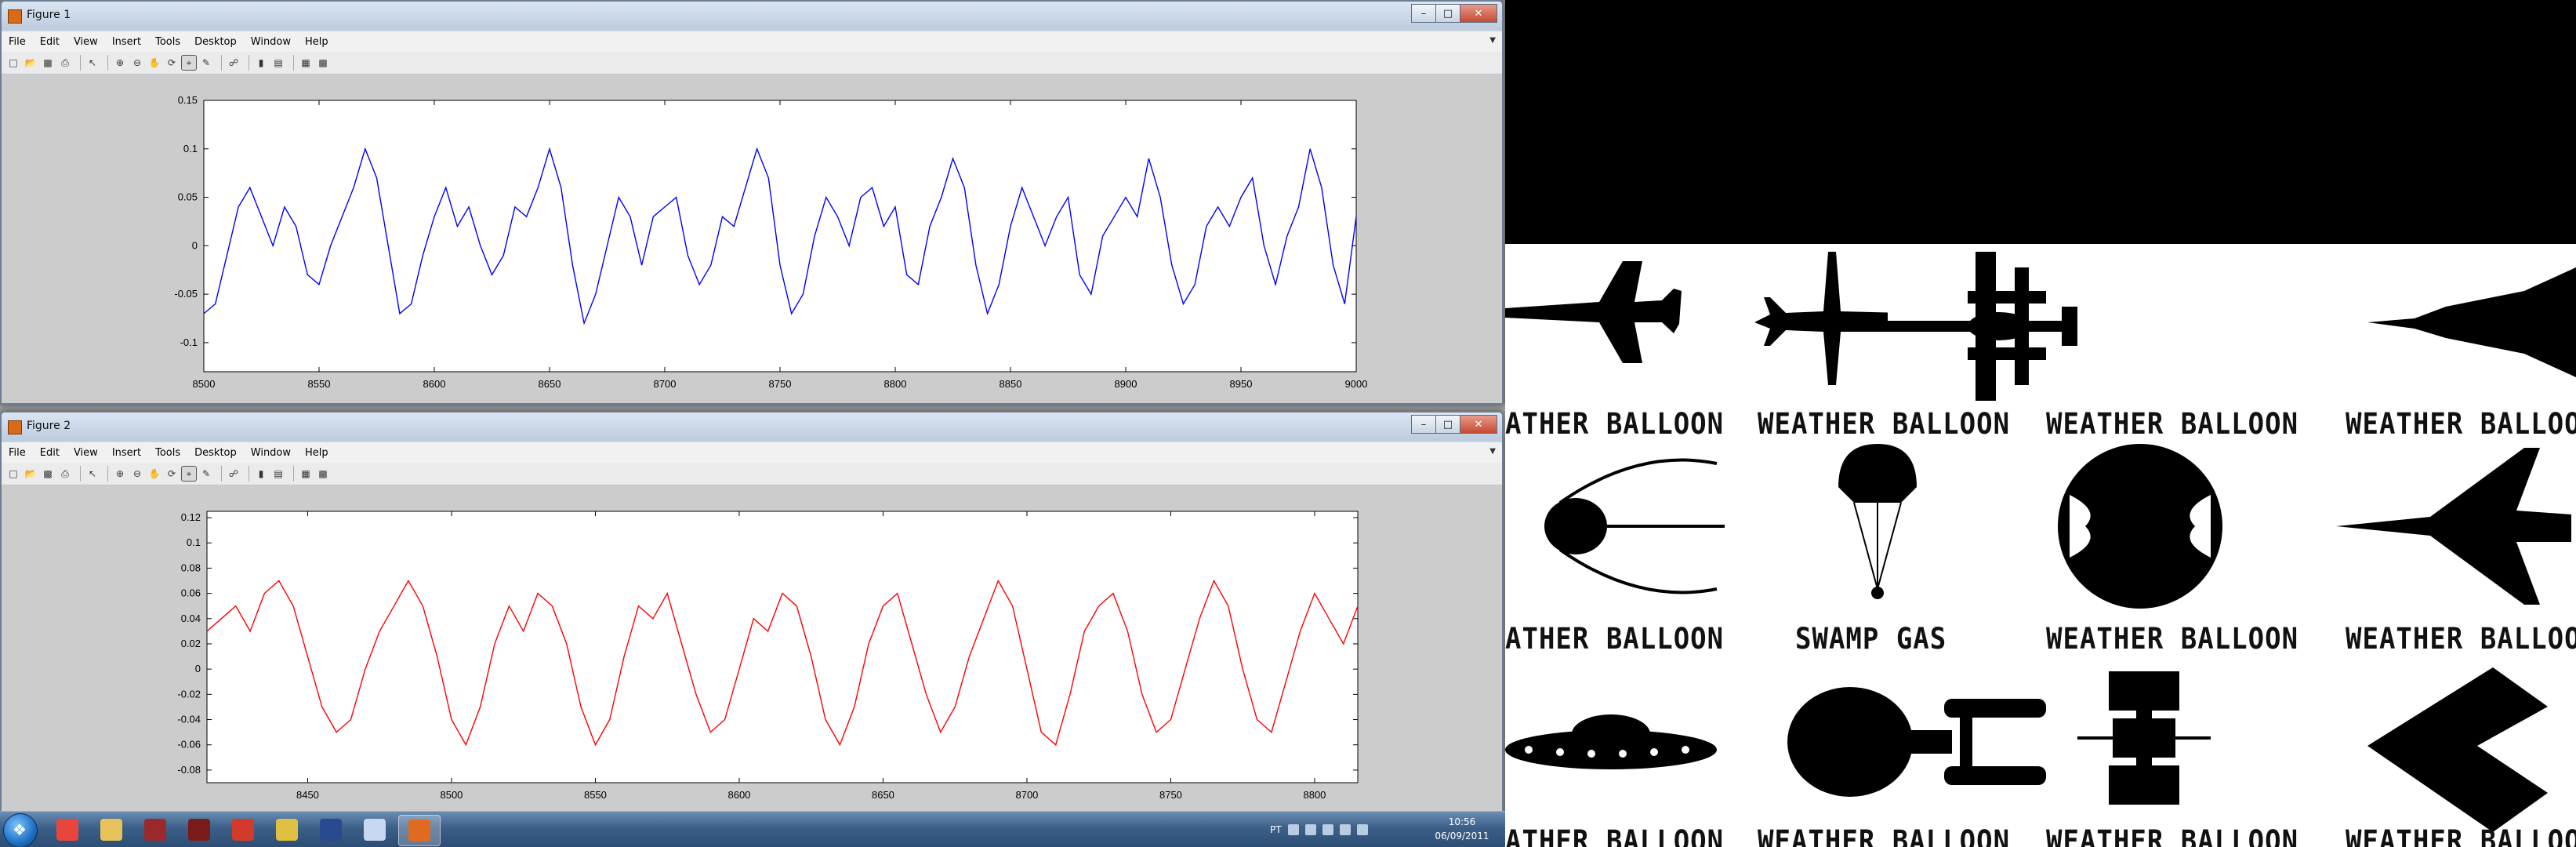 The height and width of the screenshot is (847, 2576). I want to click on x-tick-label: 8950, so click(1241, 384).